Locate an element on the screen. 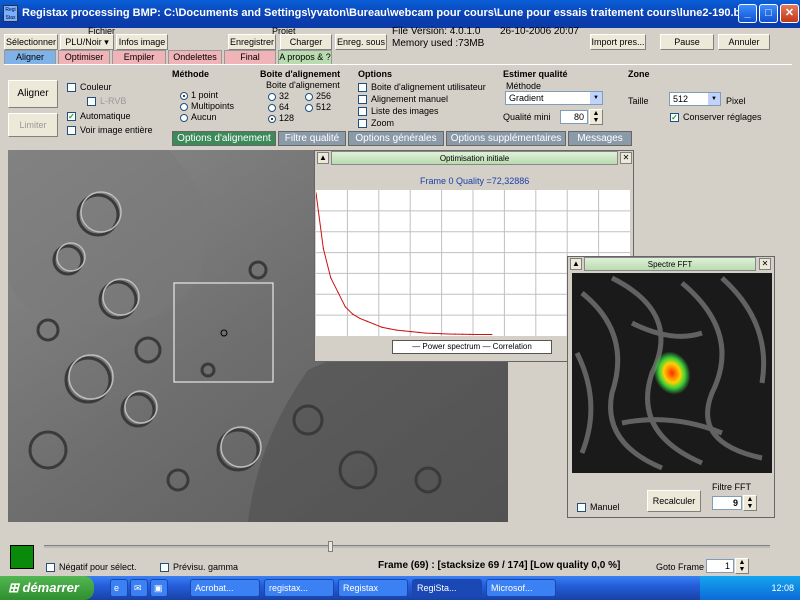 The height and width of the screenshot is (600, 800). boite-64: 64 is located at coordinates (278, 107).